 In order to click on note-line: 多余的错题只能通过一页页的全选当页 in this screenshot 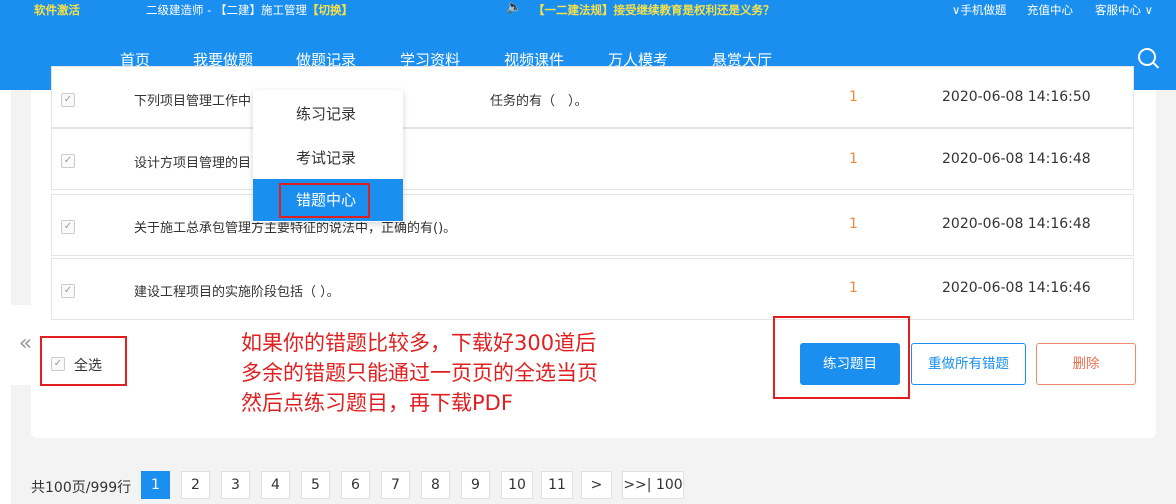, I will do `click(419, 373)`.